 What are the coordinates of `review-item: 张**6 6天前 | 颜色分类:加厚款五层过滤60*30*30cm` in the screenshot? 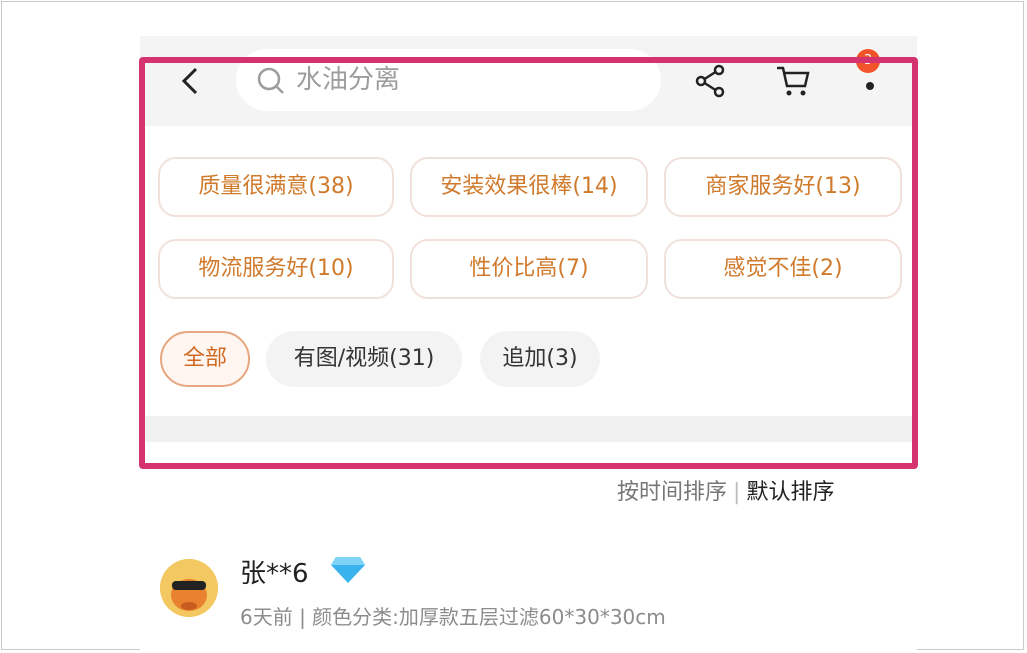 It's located at (510, 595).